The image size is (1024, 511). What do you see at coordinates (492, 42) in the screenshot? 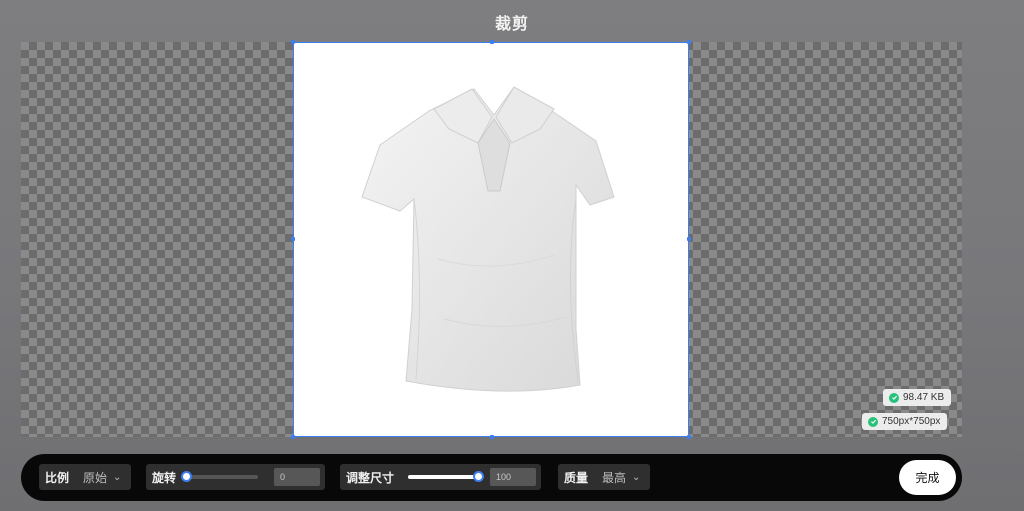
I see `crop-handle-top` at bounding box center [492, 42].